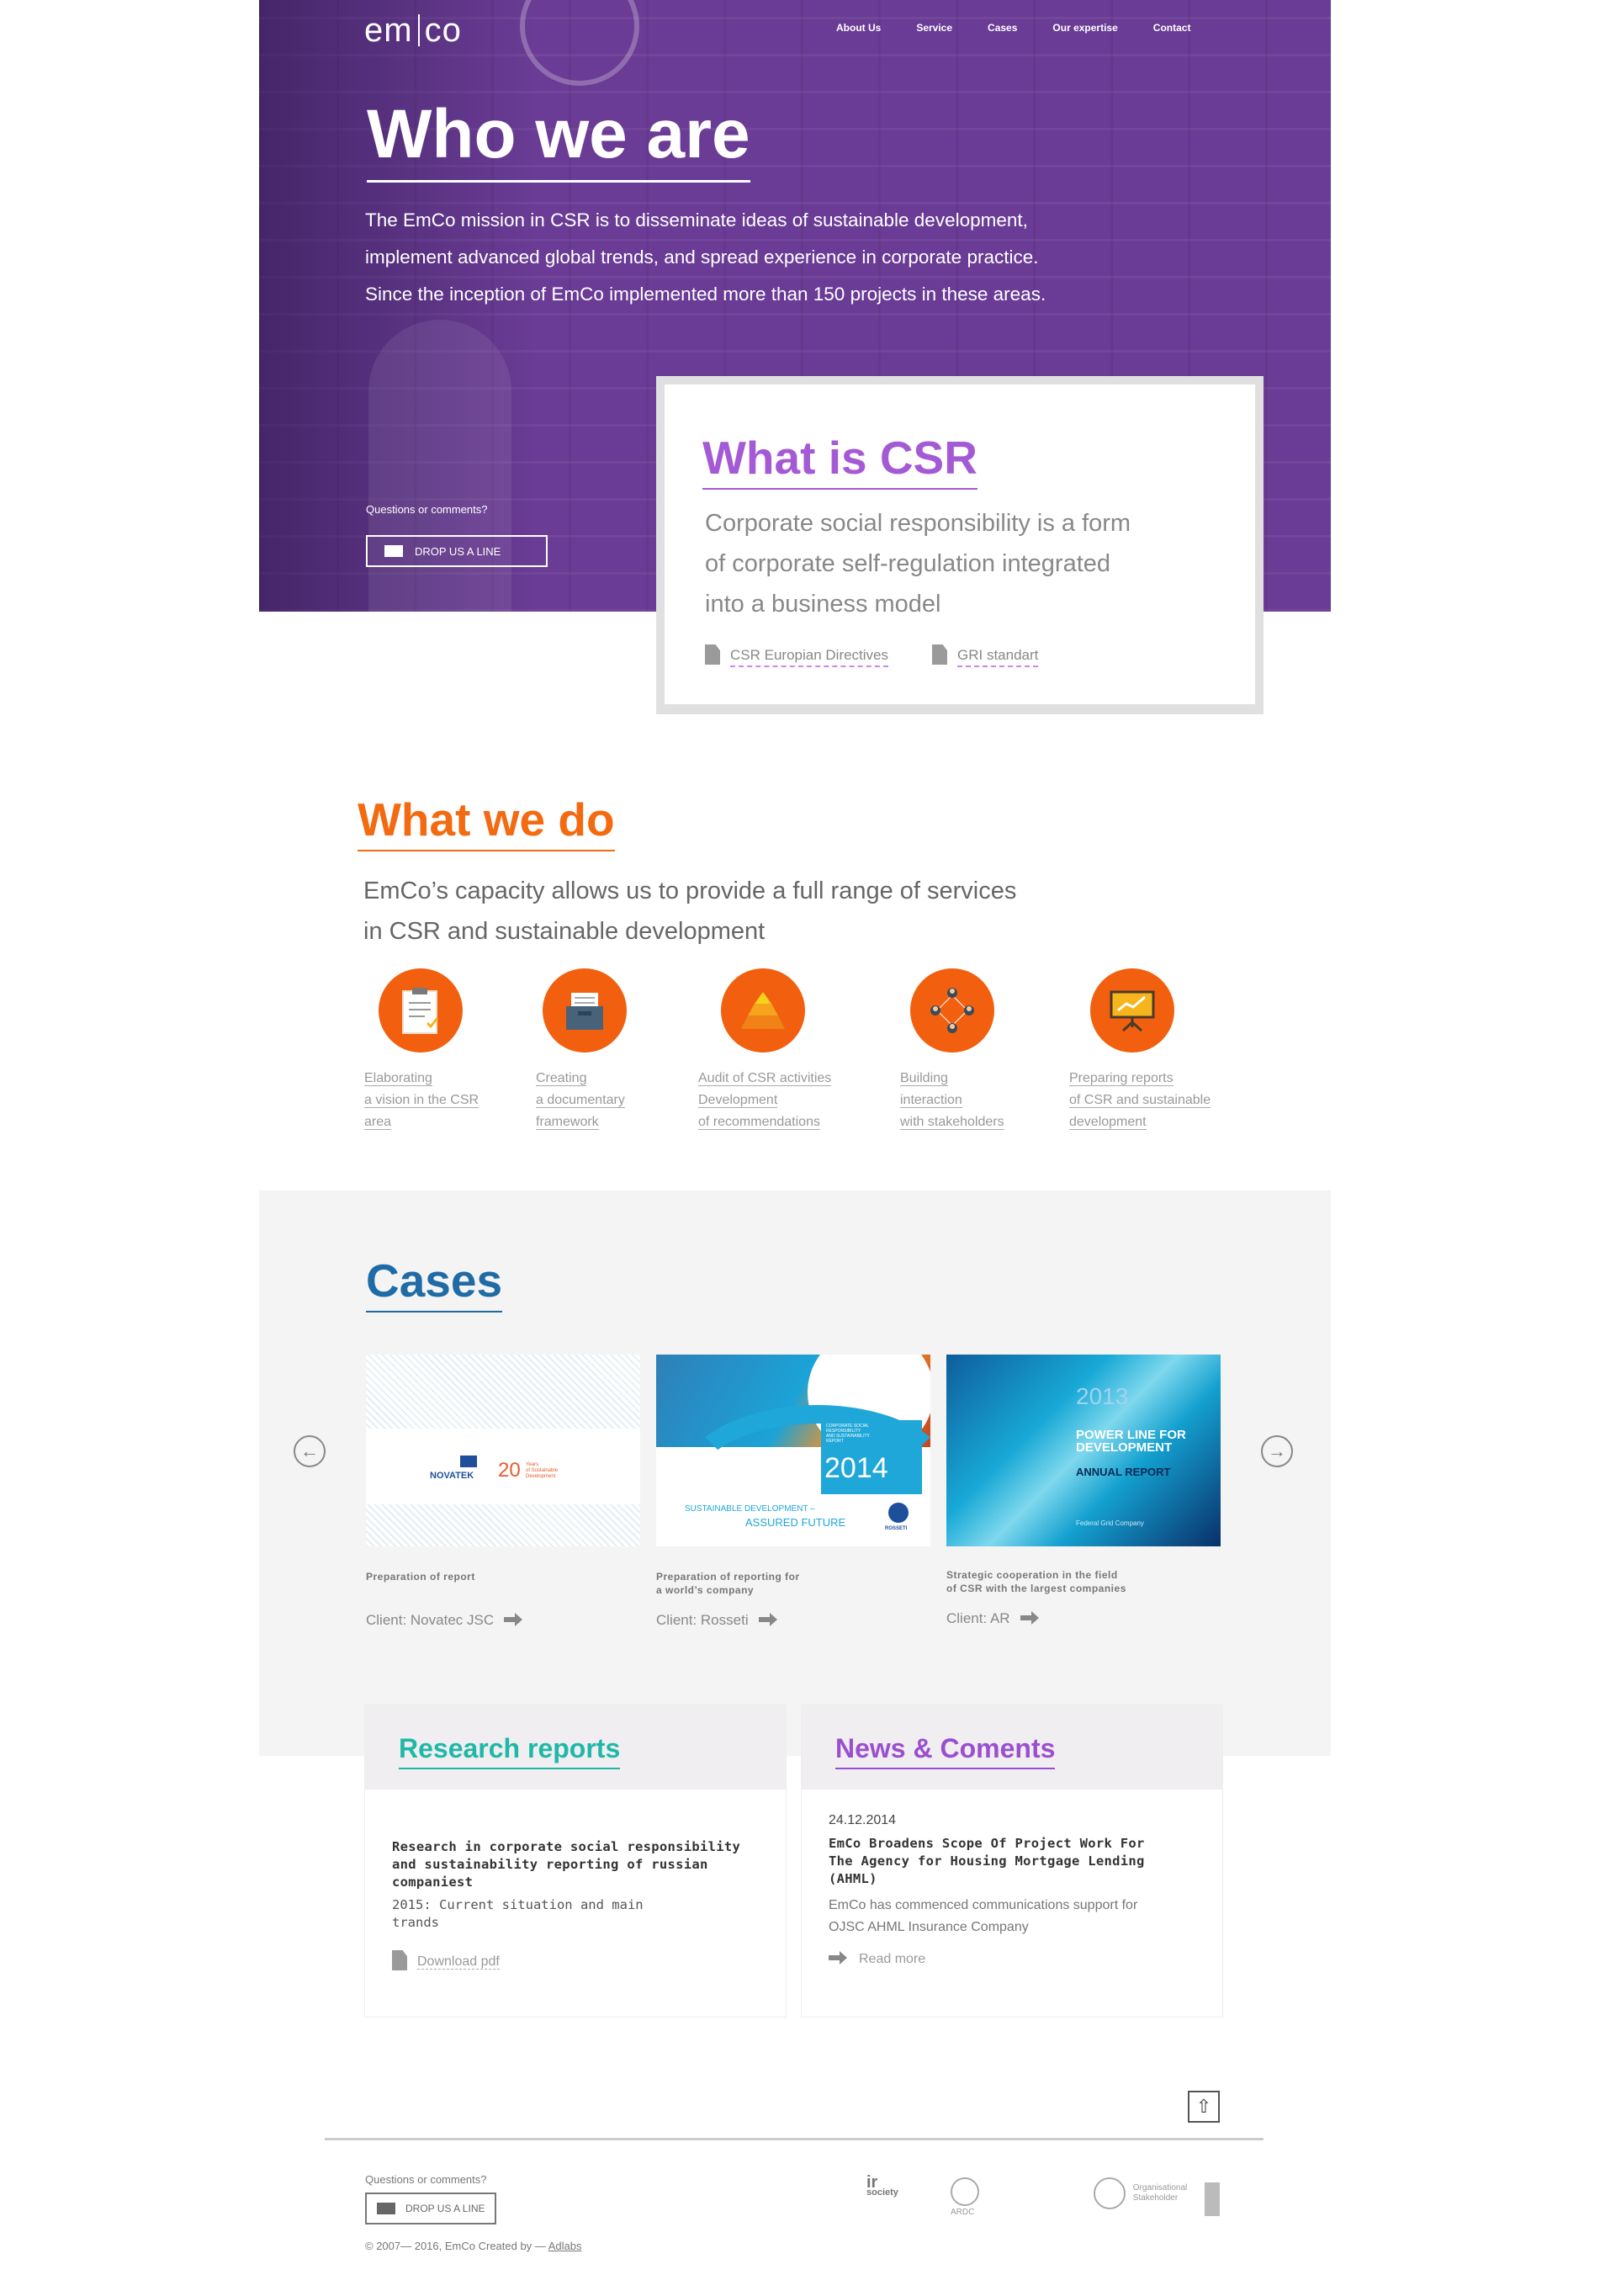 Image resolution: width=1600 pixels, height=2296 pixels. Describe the element at coordinates (931, 1101) in the screenshot. I see `service-label-line: interaction` at that location.